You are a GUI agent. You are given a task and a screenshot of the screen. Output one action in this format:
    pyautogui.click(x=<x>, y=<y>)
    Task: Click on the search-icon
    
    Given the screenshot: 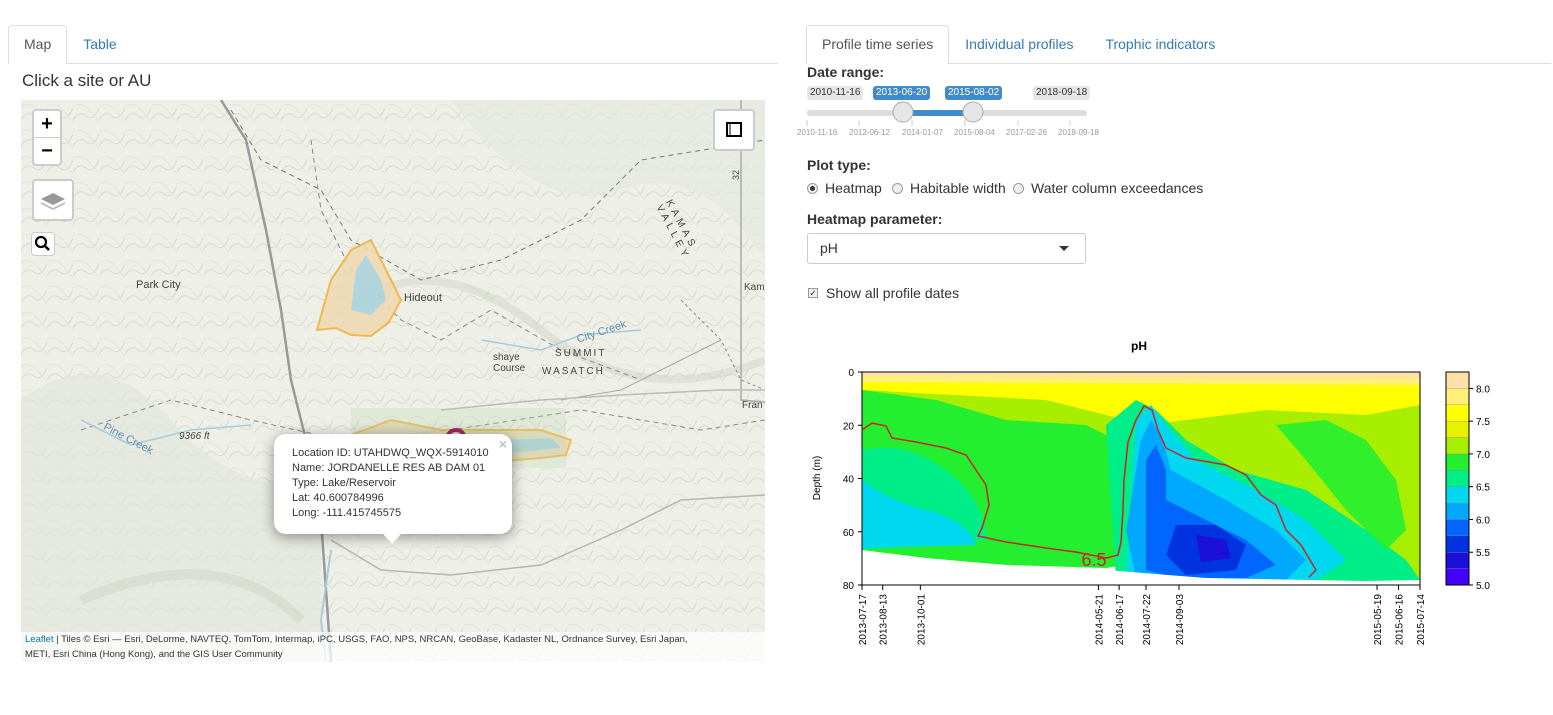 What is the action you would take?
    pyautogui.click(x=42, y=243)
    